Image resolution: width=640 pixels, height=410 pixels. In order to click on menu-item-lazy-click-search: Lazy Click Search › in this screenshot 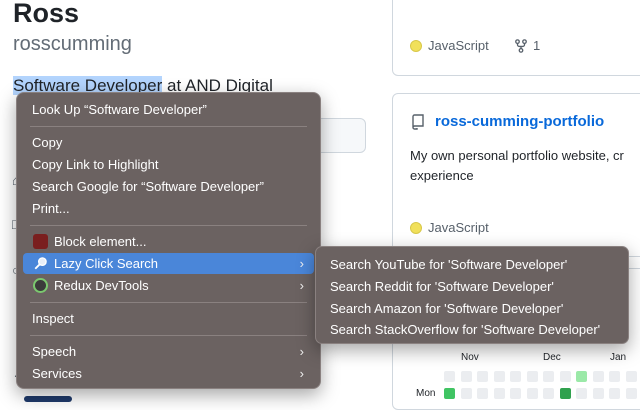, I will do `click(168, 263)`.